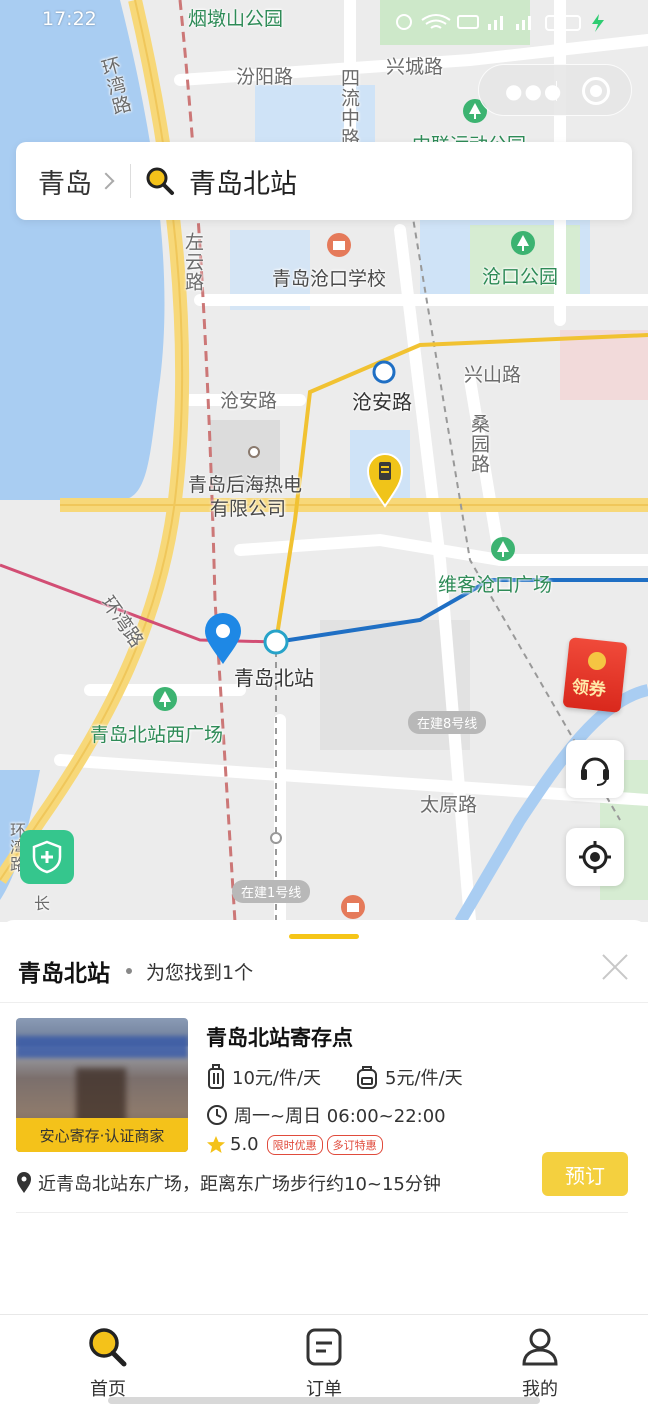 Image resolution: width=648 pixels, height=1404 pixels. I want to click on map-label: 兴城路, so click(415, 67).